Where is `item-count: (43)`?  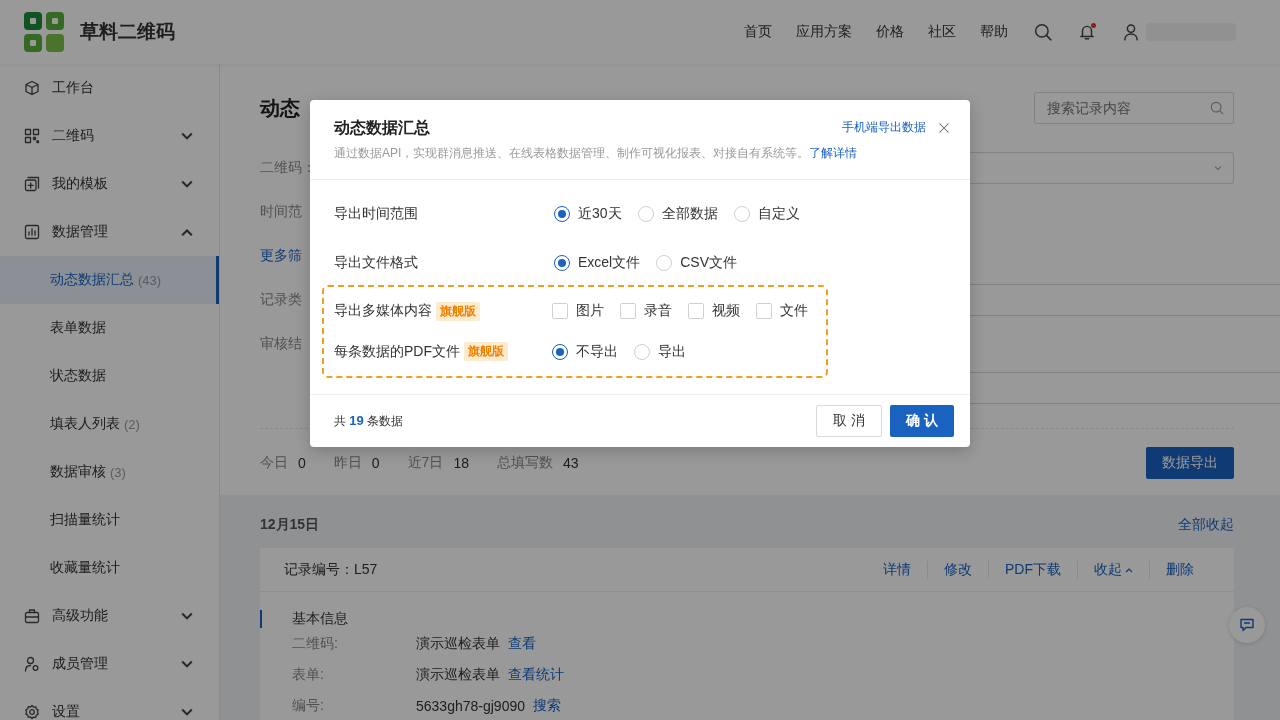 item-count: (43) is located at coordinates (150, 280).